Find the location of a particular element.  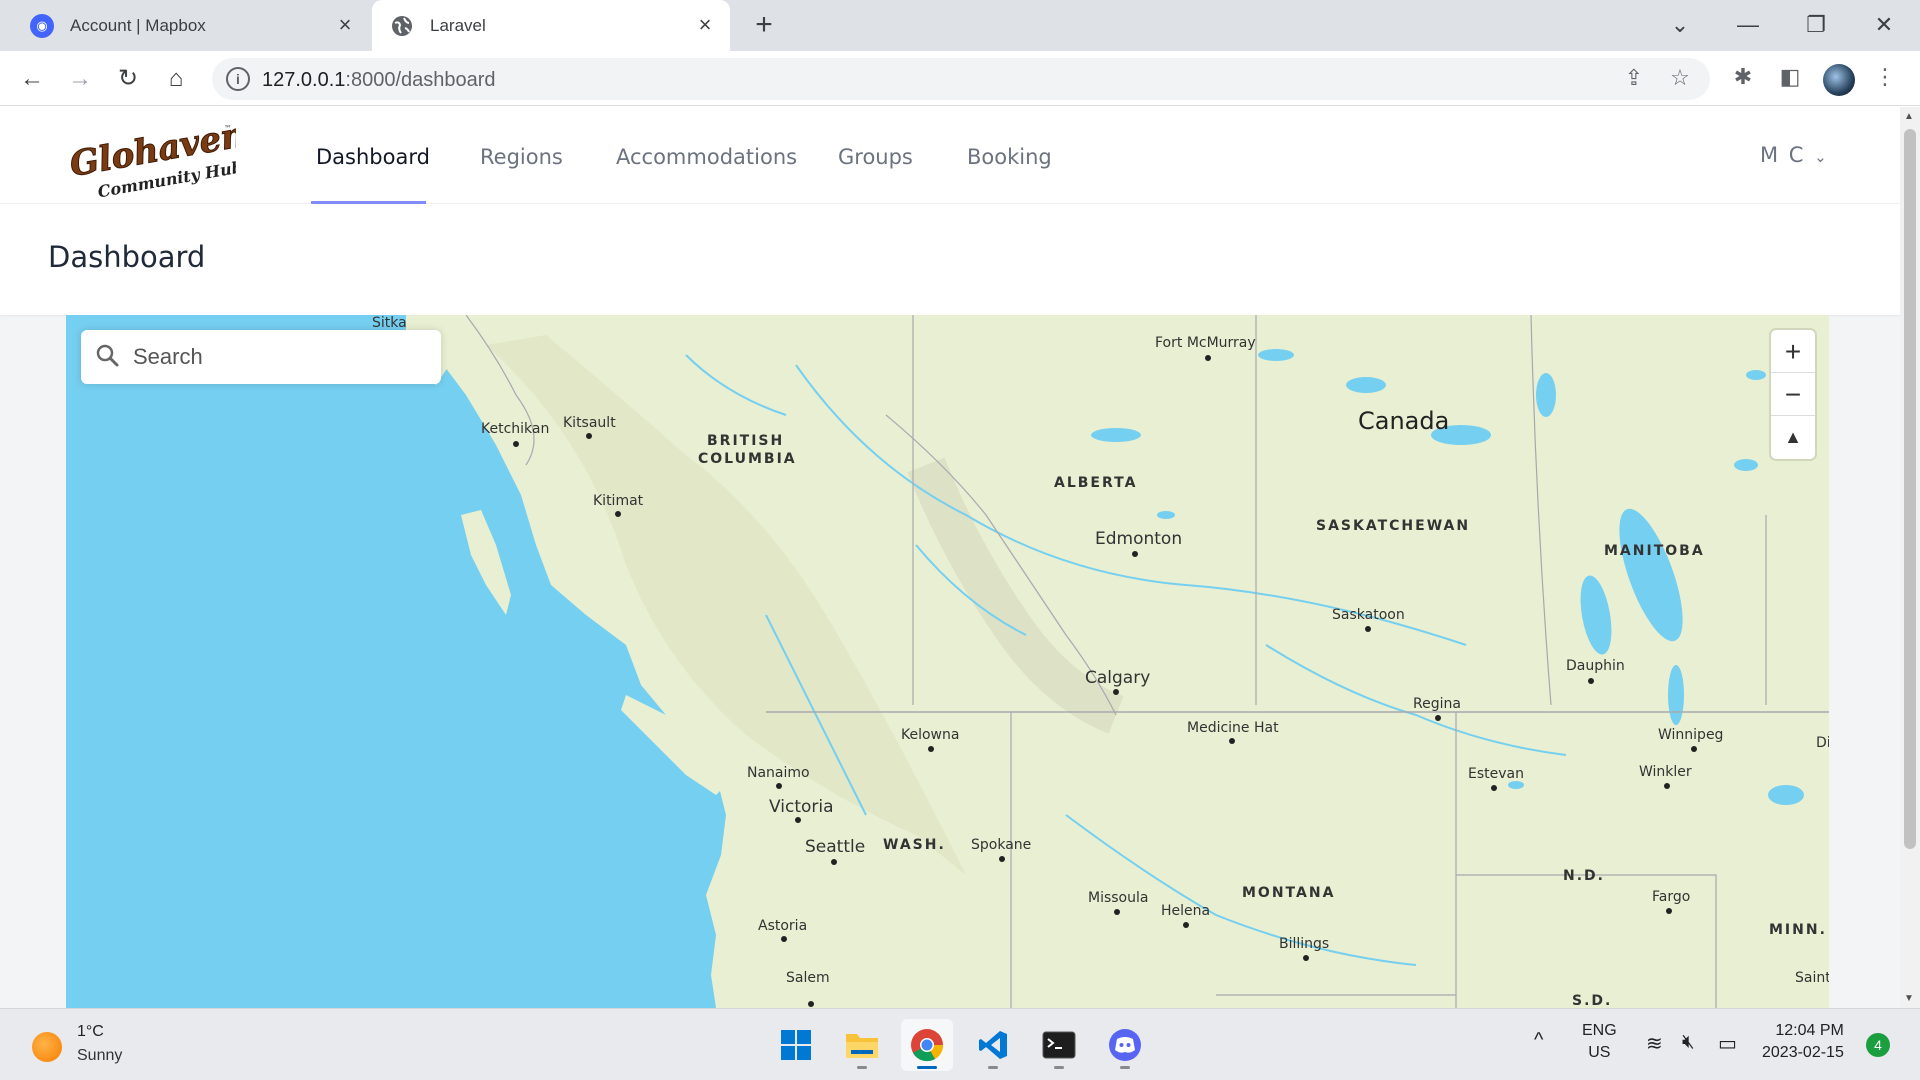

close-window-icon: ✕ is located at coordinates (1884, 25).